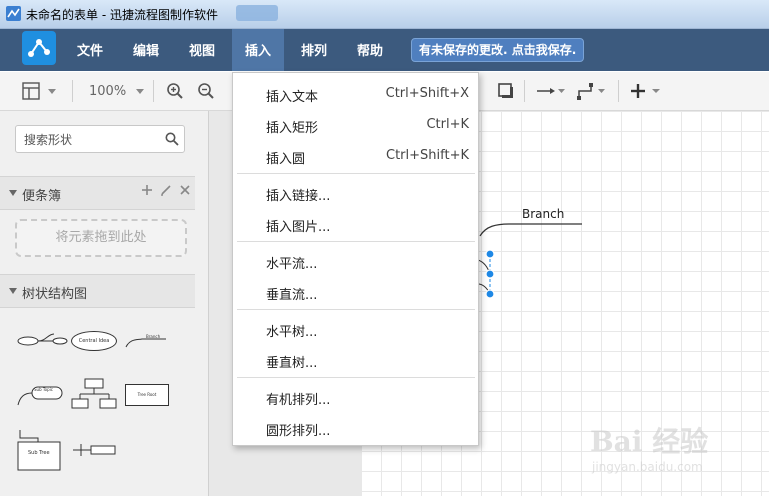 This screenshot has height=496, width=769. What do you see at coordinates (95, 394) in the screenshot?
I see `shape-org-tree` at bounding box center [95, 394].